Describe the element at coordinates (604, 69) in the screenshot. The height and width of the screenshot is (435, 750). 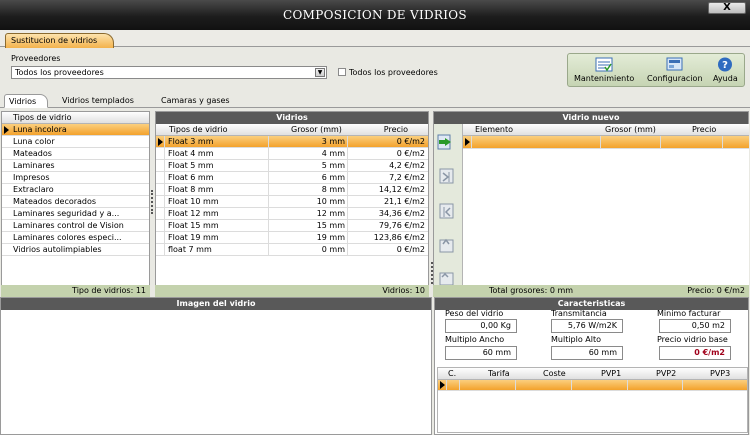
I see `mantenimiento-button: Mantenimiento` at that location.